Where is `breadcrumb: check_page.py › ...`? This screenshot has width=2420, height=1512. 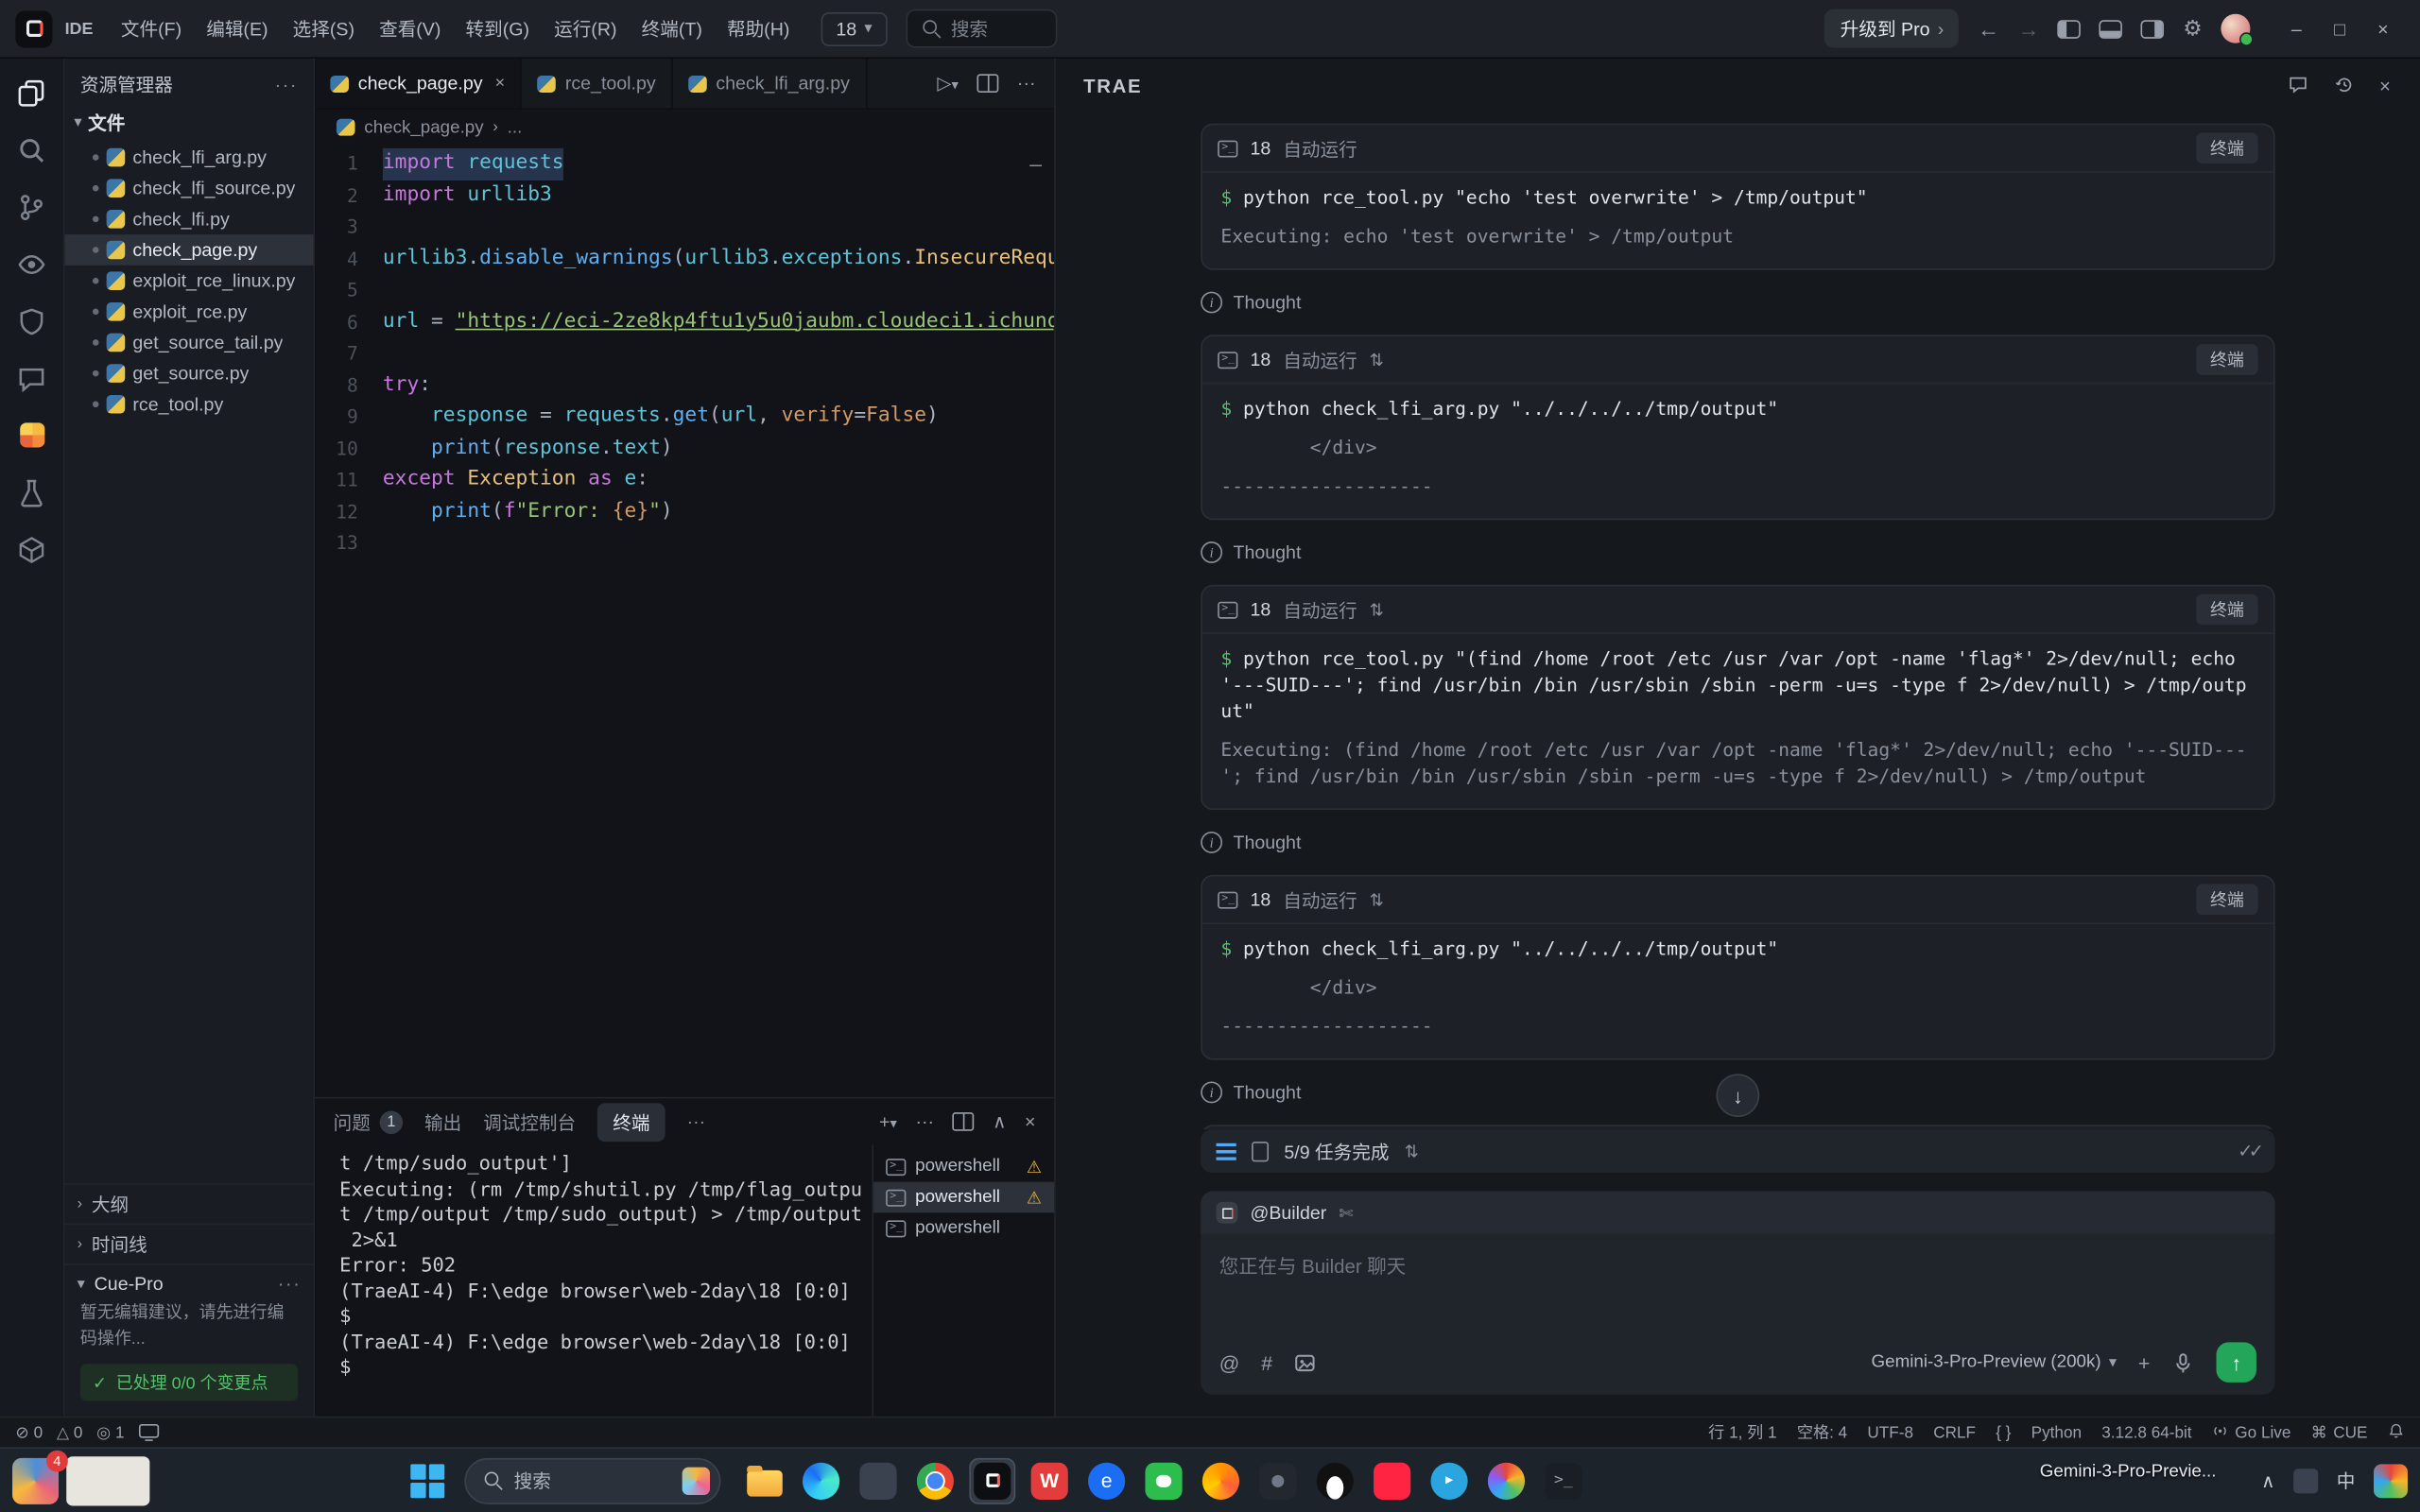
breadcrumb: check_page.py › ... is located at coordinates (685, 128).